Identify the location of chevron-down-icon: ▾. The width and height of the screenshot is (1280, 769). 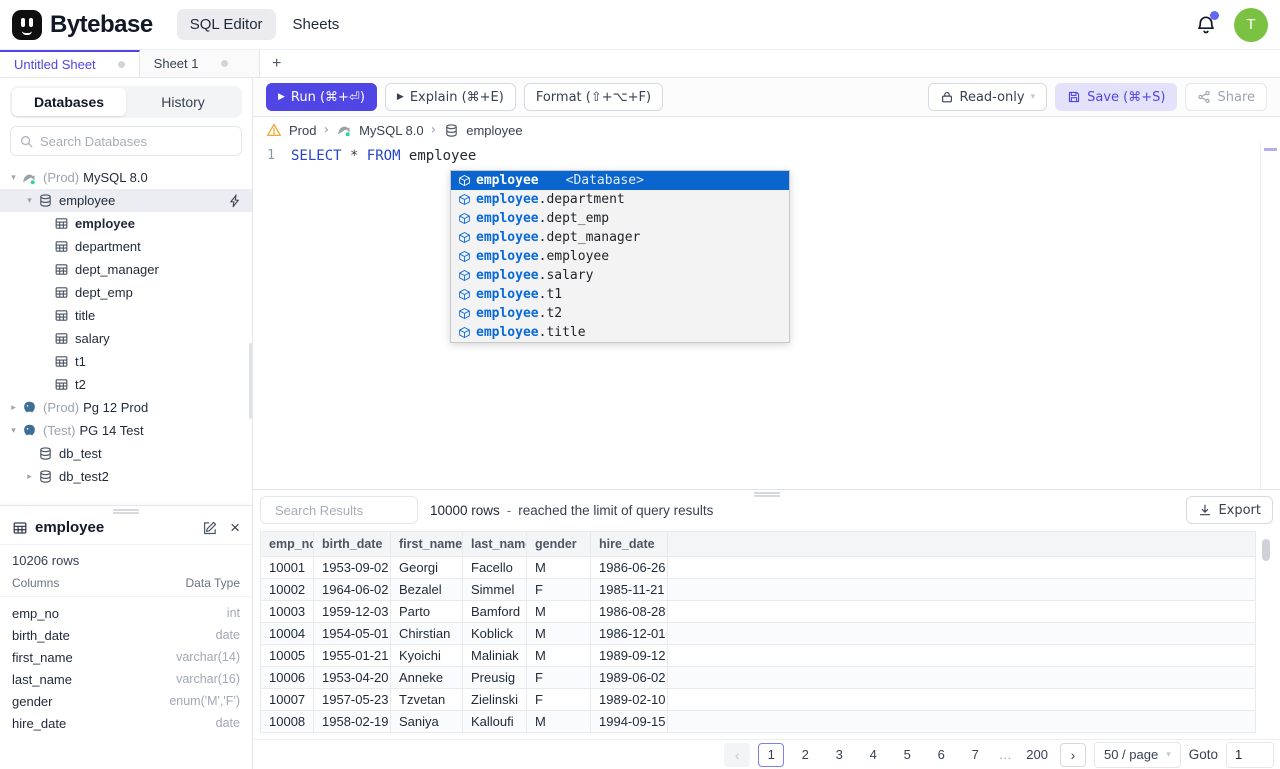
(1033, 97).